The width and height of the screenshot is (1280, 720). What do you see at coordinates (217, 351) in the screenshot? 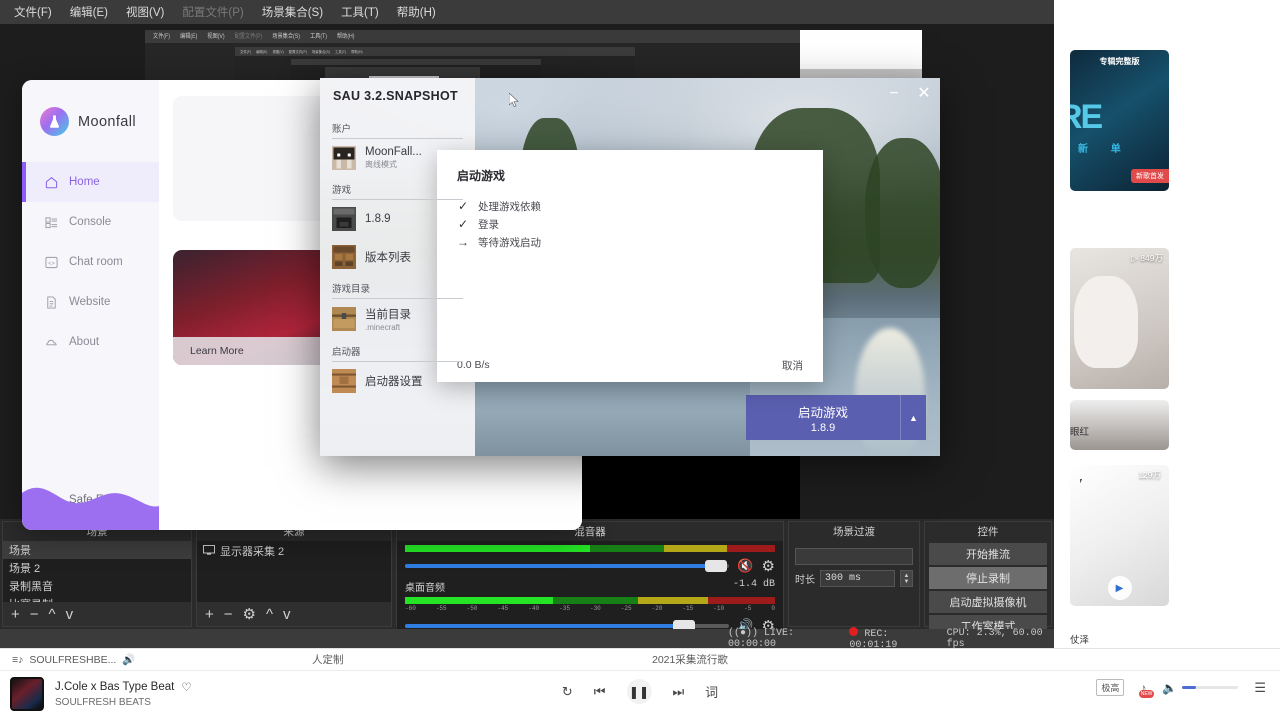
I see `learn-more-button: Learn More` at bounding box center [217, 351].